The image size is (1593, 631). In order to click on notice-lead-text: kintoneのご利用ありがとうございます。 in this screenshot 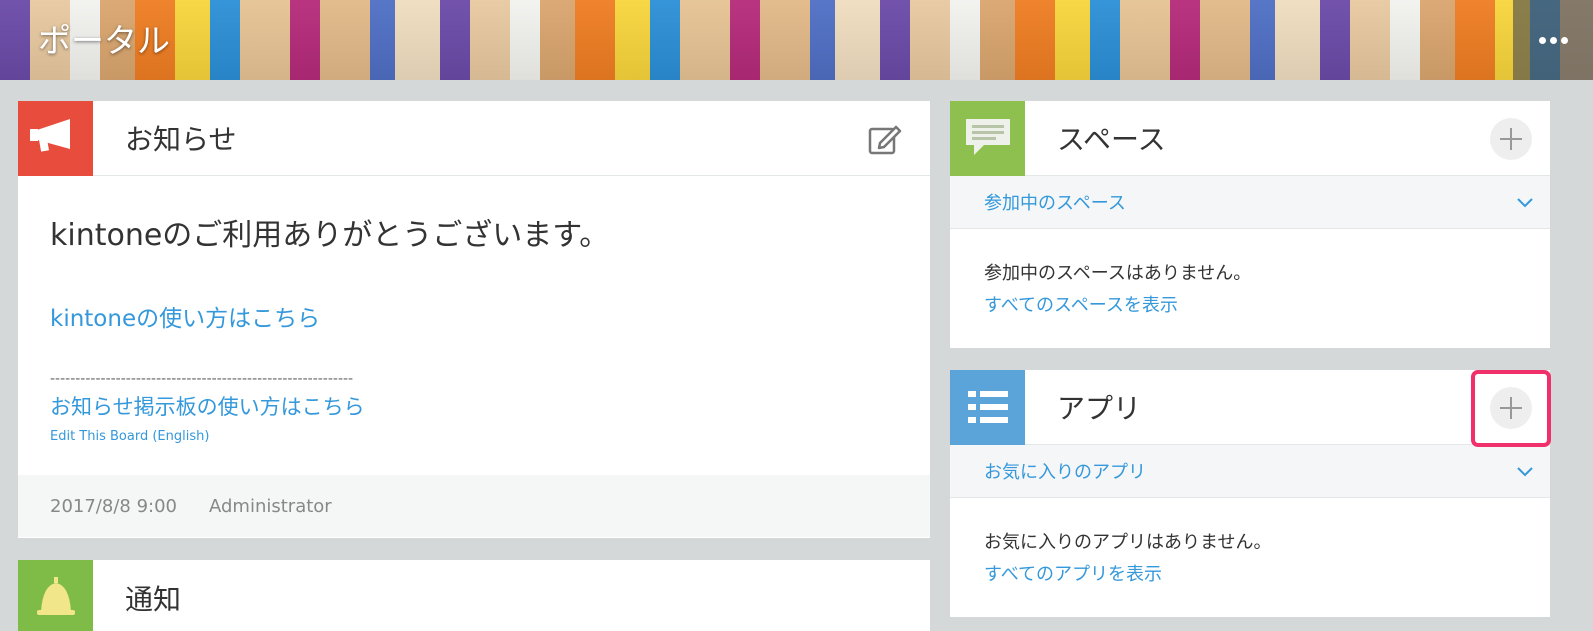, I will do `click(330, 235)`.